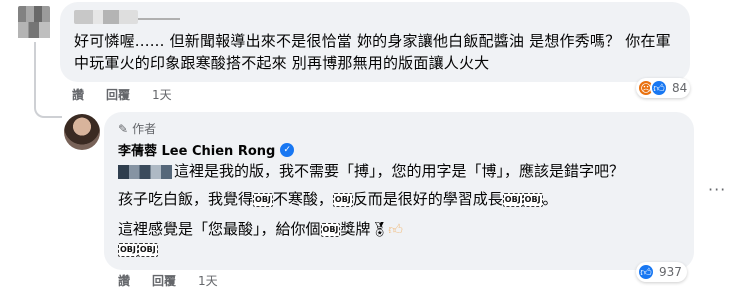  I want to click on reply-line-3: 這裡感覺是「您最酸」，給你個 OBJ 獎牌🏅︎👍︎, so click(260, 229).